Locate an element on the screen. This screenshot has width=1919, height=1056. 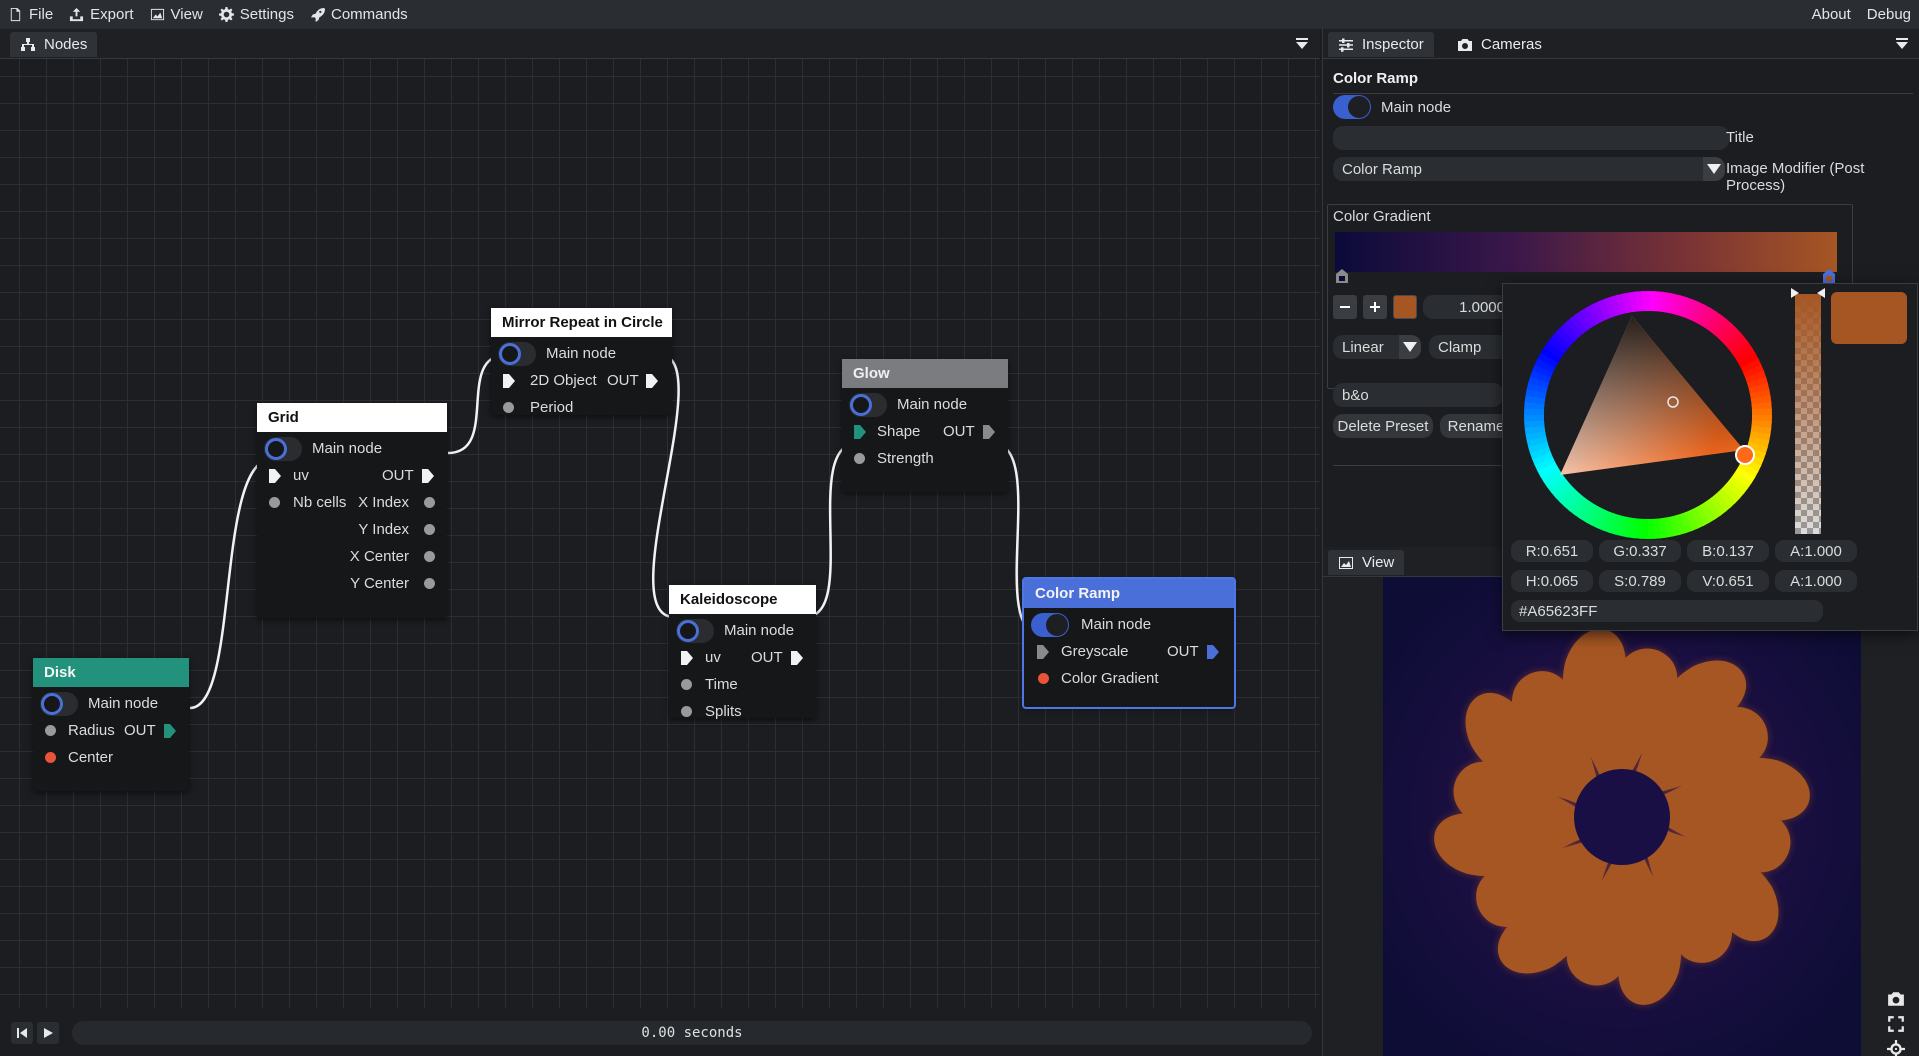
brightness-value: V:0.651 is located at coordinates (1728, 581).